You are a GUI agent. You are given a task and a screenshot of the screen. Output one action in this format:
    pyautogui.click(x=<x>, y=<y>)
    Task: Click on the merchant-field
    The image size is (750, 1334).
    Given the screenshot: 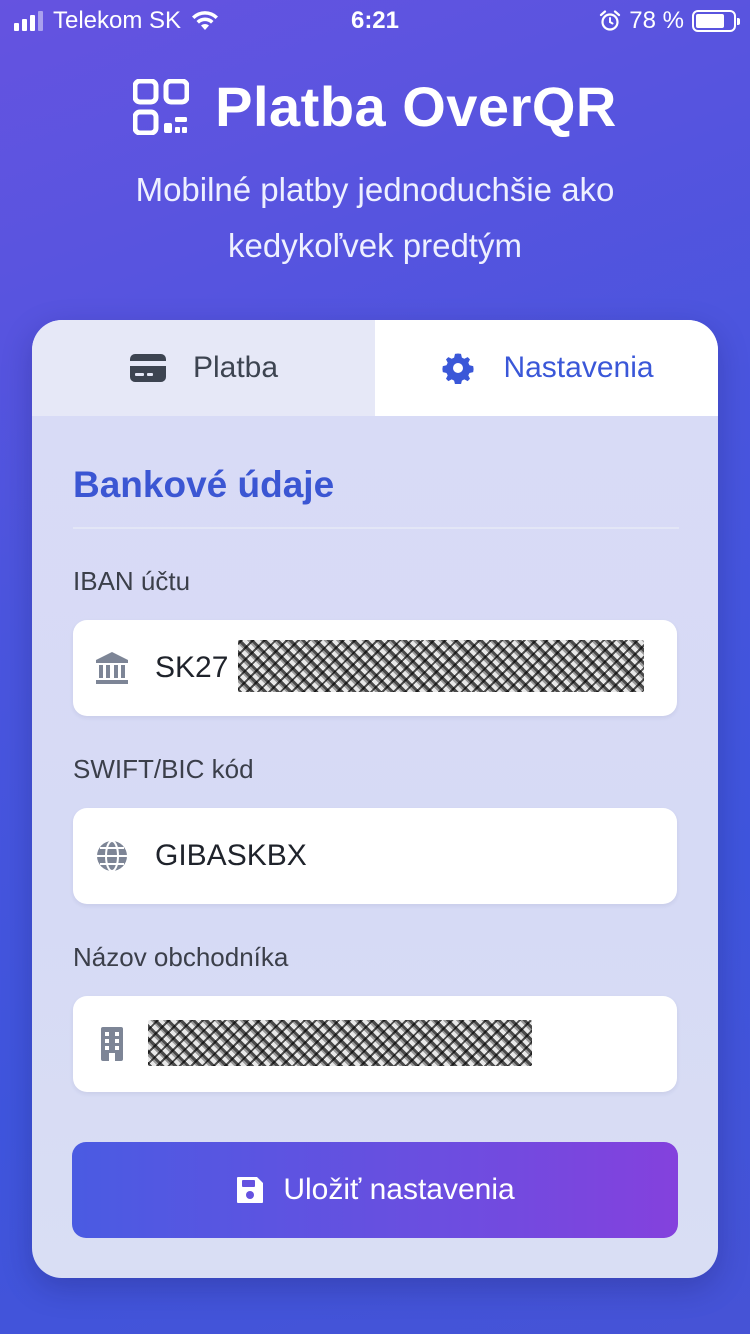 What is the action you would take?
    pyautogui.click(x=375, y=1044)
    